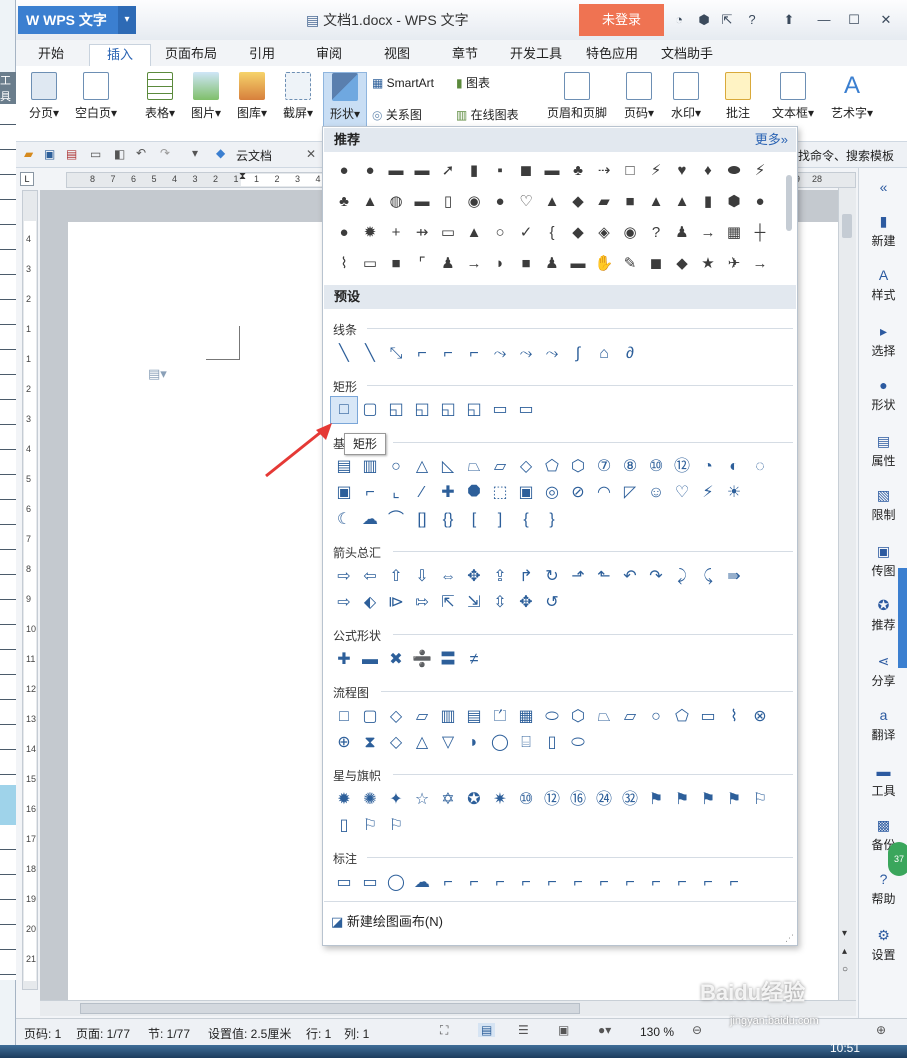 The height and width of the screenshot is (1058, 907). What do you see at coordinates (844, 951) in the screenshot?
I see `prev-page-icon: ▴` at bounding box center [844, 951].